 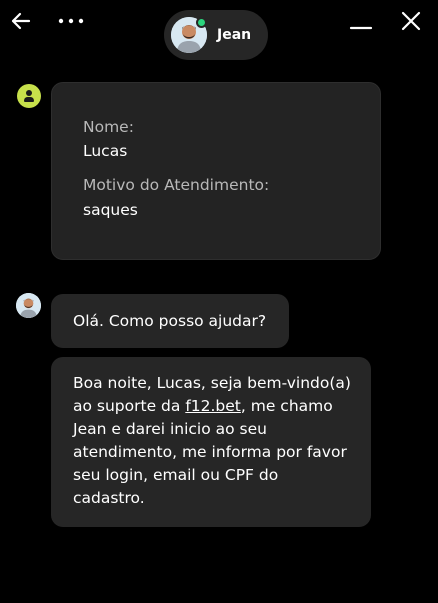 What do you see at coordinates (176, 475) in the screenshot?
I see `message-line: seu login, email ou CPF do` at bounding box center [176, 475].